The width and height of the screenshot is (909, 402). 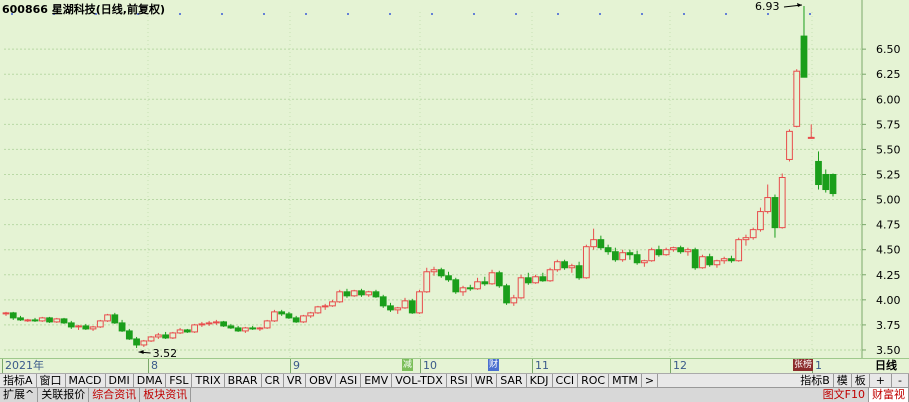 What do you see at coordinates (321, 380) in the screenshot?
I see `toolbar-item: OBV` at bounding box center [321, 380].